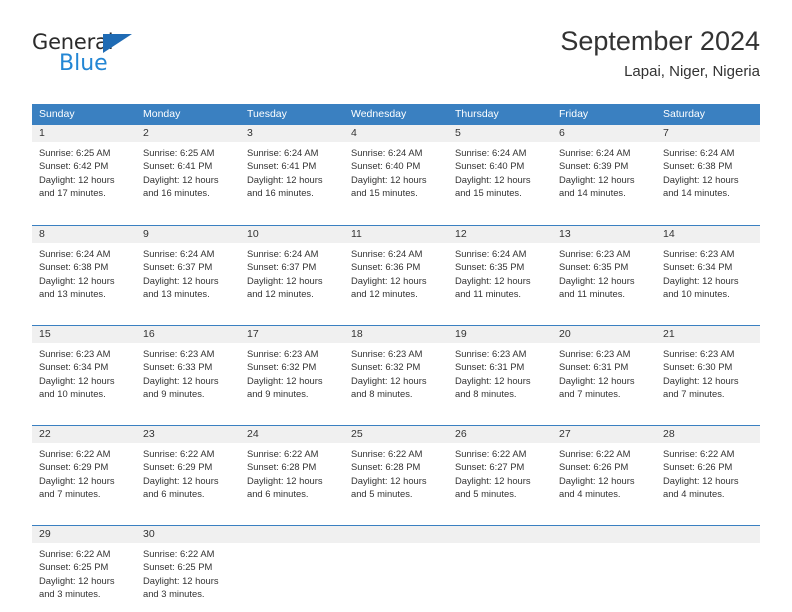 The height and width of the screenshot is (612, 792). What do you see at coordinates (188, 234) in the screenshot?
I see `day-number: 9` at bounding box center [188, 234].